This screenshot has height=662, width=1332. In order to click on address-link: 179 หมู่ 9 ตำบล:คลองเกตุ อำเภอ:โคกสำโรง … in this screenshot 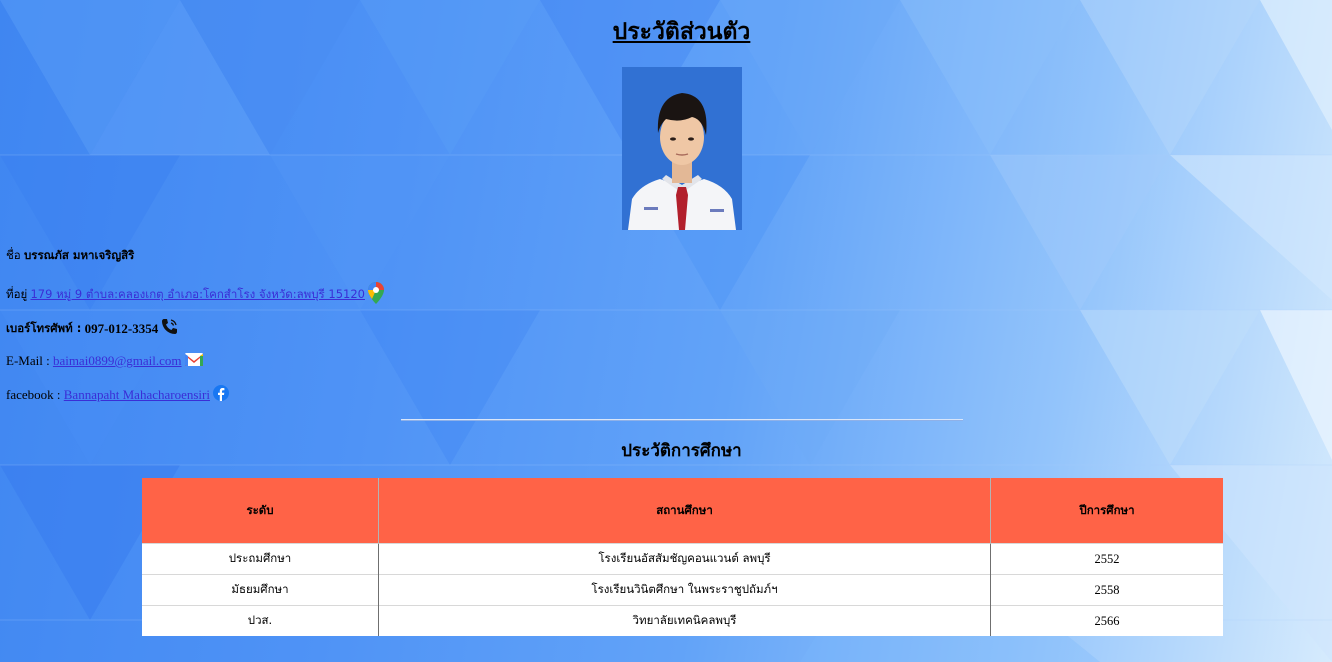, I will do `click(197, 295)`.